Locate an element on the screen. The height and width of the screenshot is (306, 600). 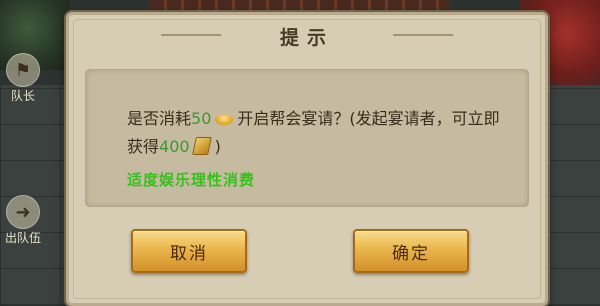
title-ornament-left is located at coordinates (191, 35).